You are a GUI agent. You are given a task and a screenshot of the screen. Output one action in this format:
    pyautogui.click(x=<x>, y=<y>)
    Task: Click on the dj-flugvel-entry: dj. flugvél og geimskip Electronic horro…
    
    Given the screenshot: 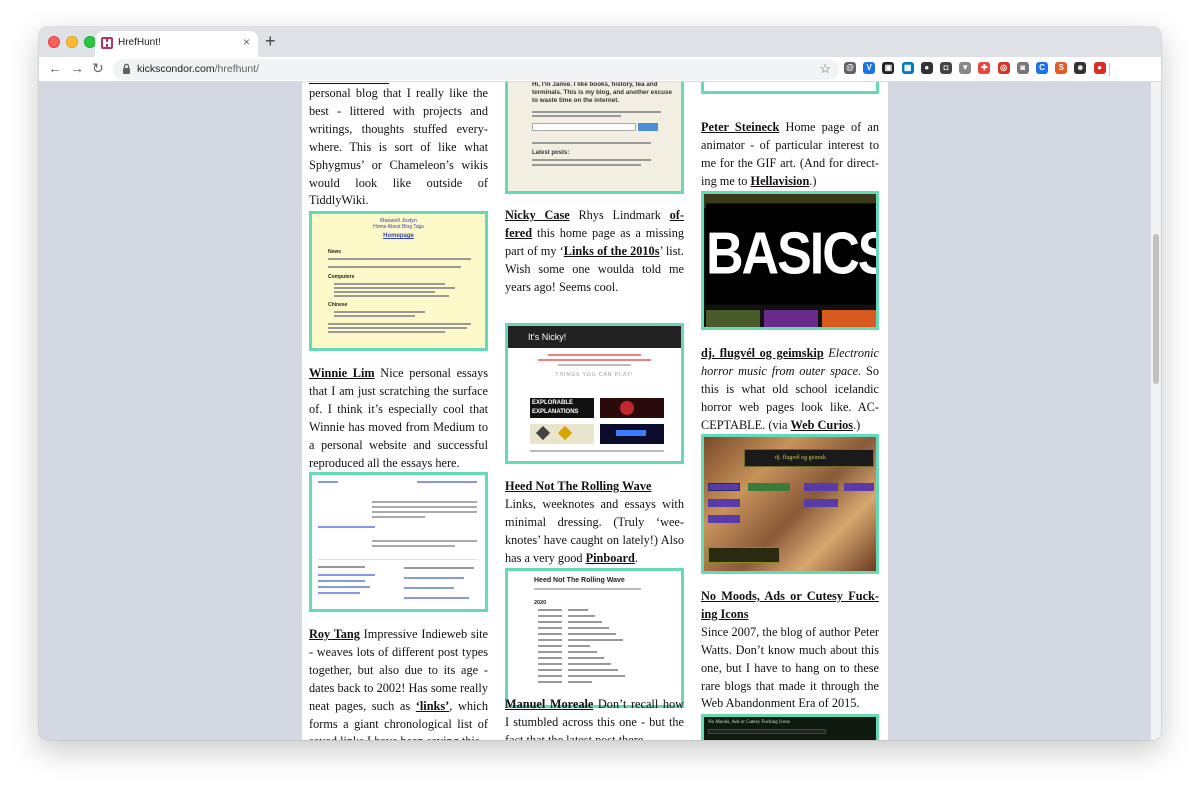 What is the action you would take?
    pyautogui.click(x=790, y=390)
    